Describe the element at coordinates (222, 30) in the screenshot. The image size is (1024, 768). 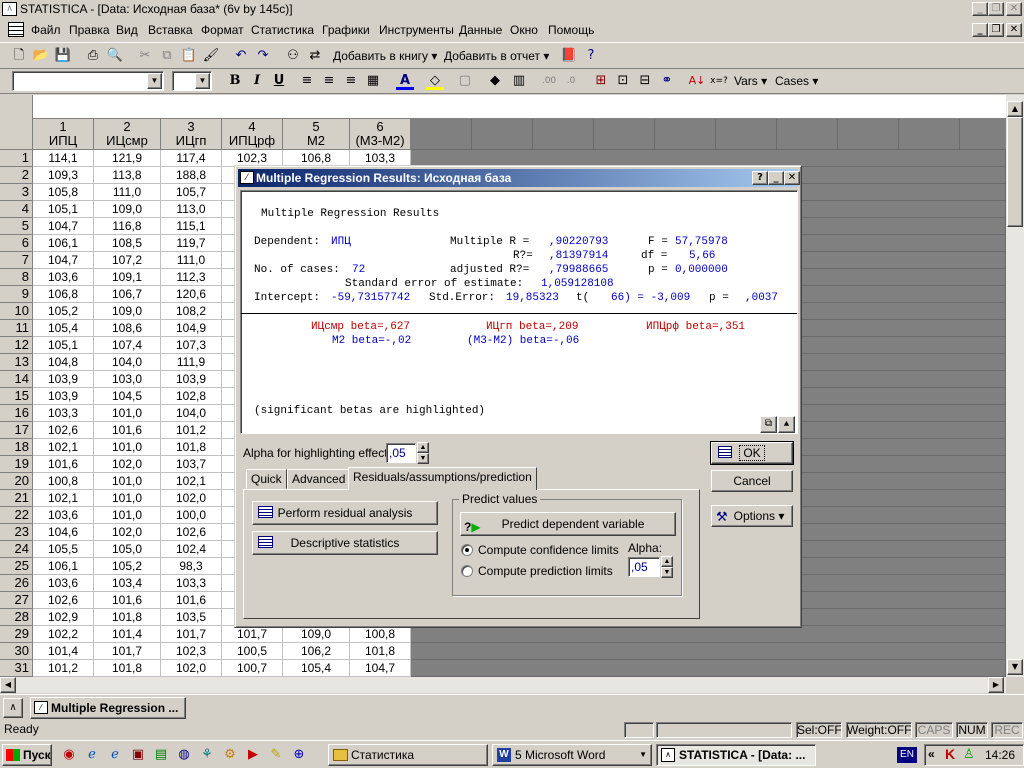
I see `menu-format: Формат` at that location.